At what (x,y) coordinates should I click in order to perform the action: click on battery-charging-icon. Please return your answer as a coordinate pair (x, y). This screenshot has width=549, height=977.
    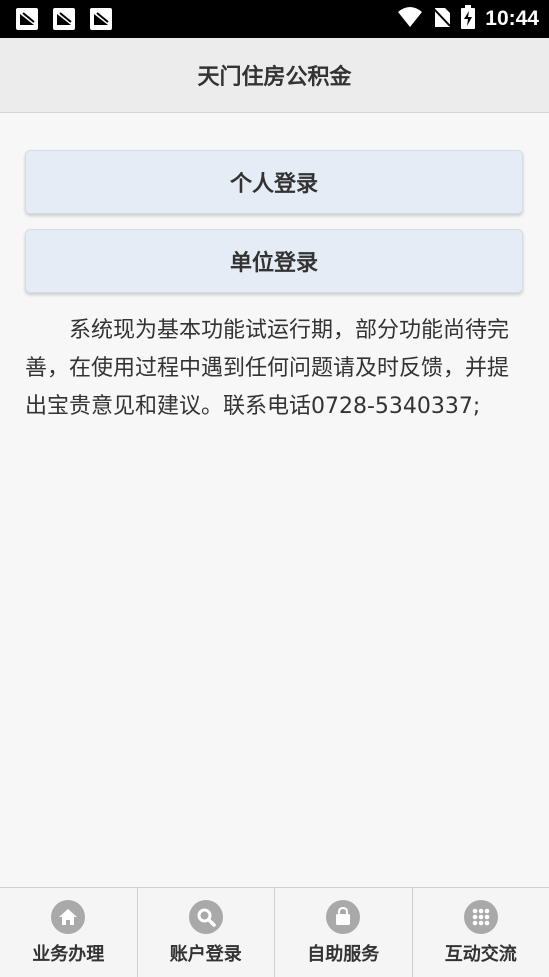
    Looking at the image, I should click on (468, 19).